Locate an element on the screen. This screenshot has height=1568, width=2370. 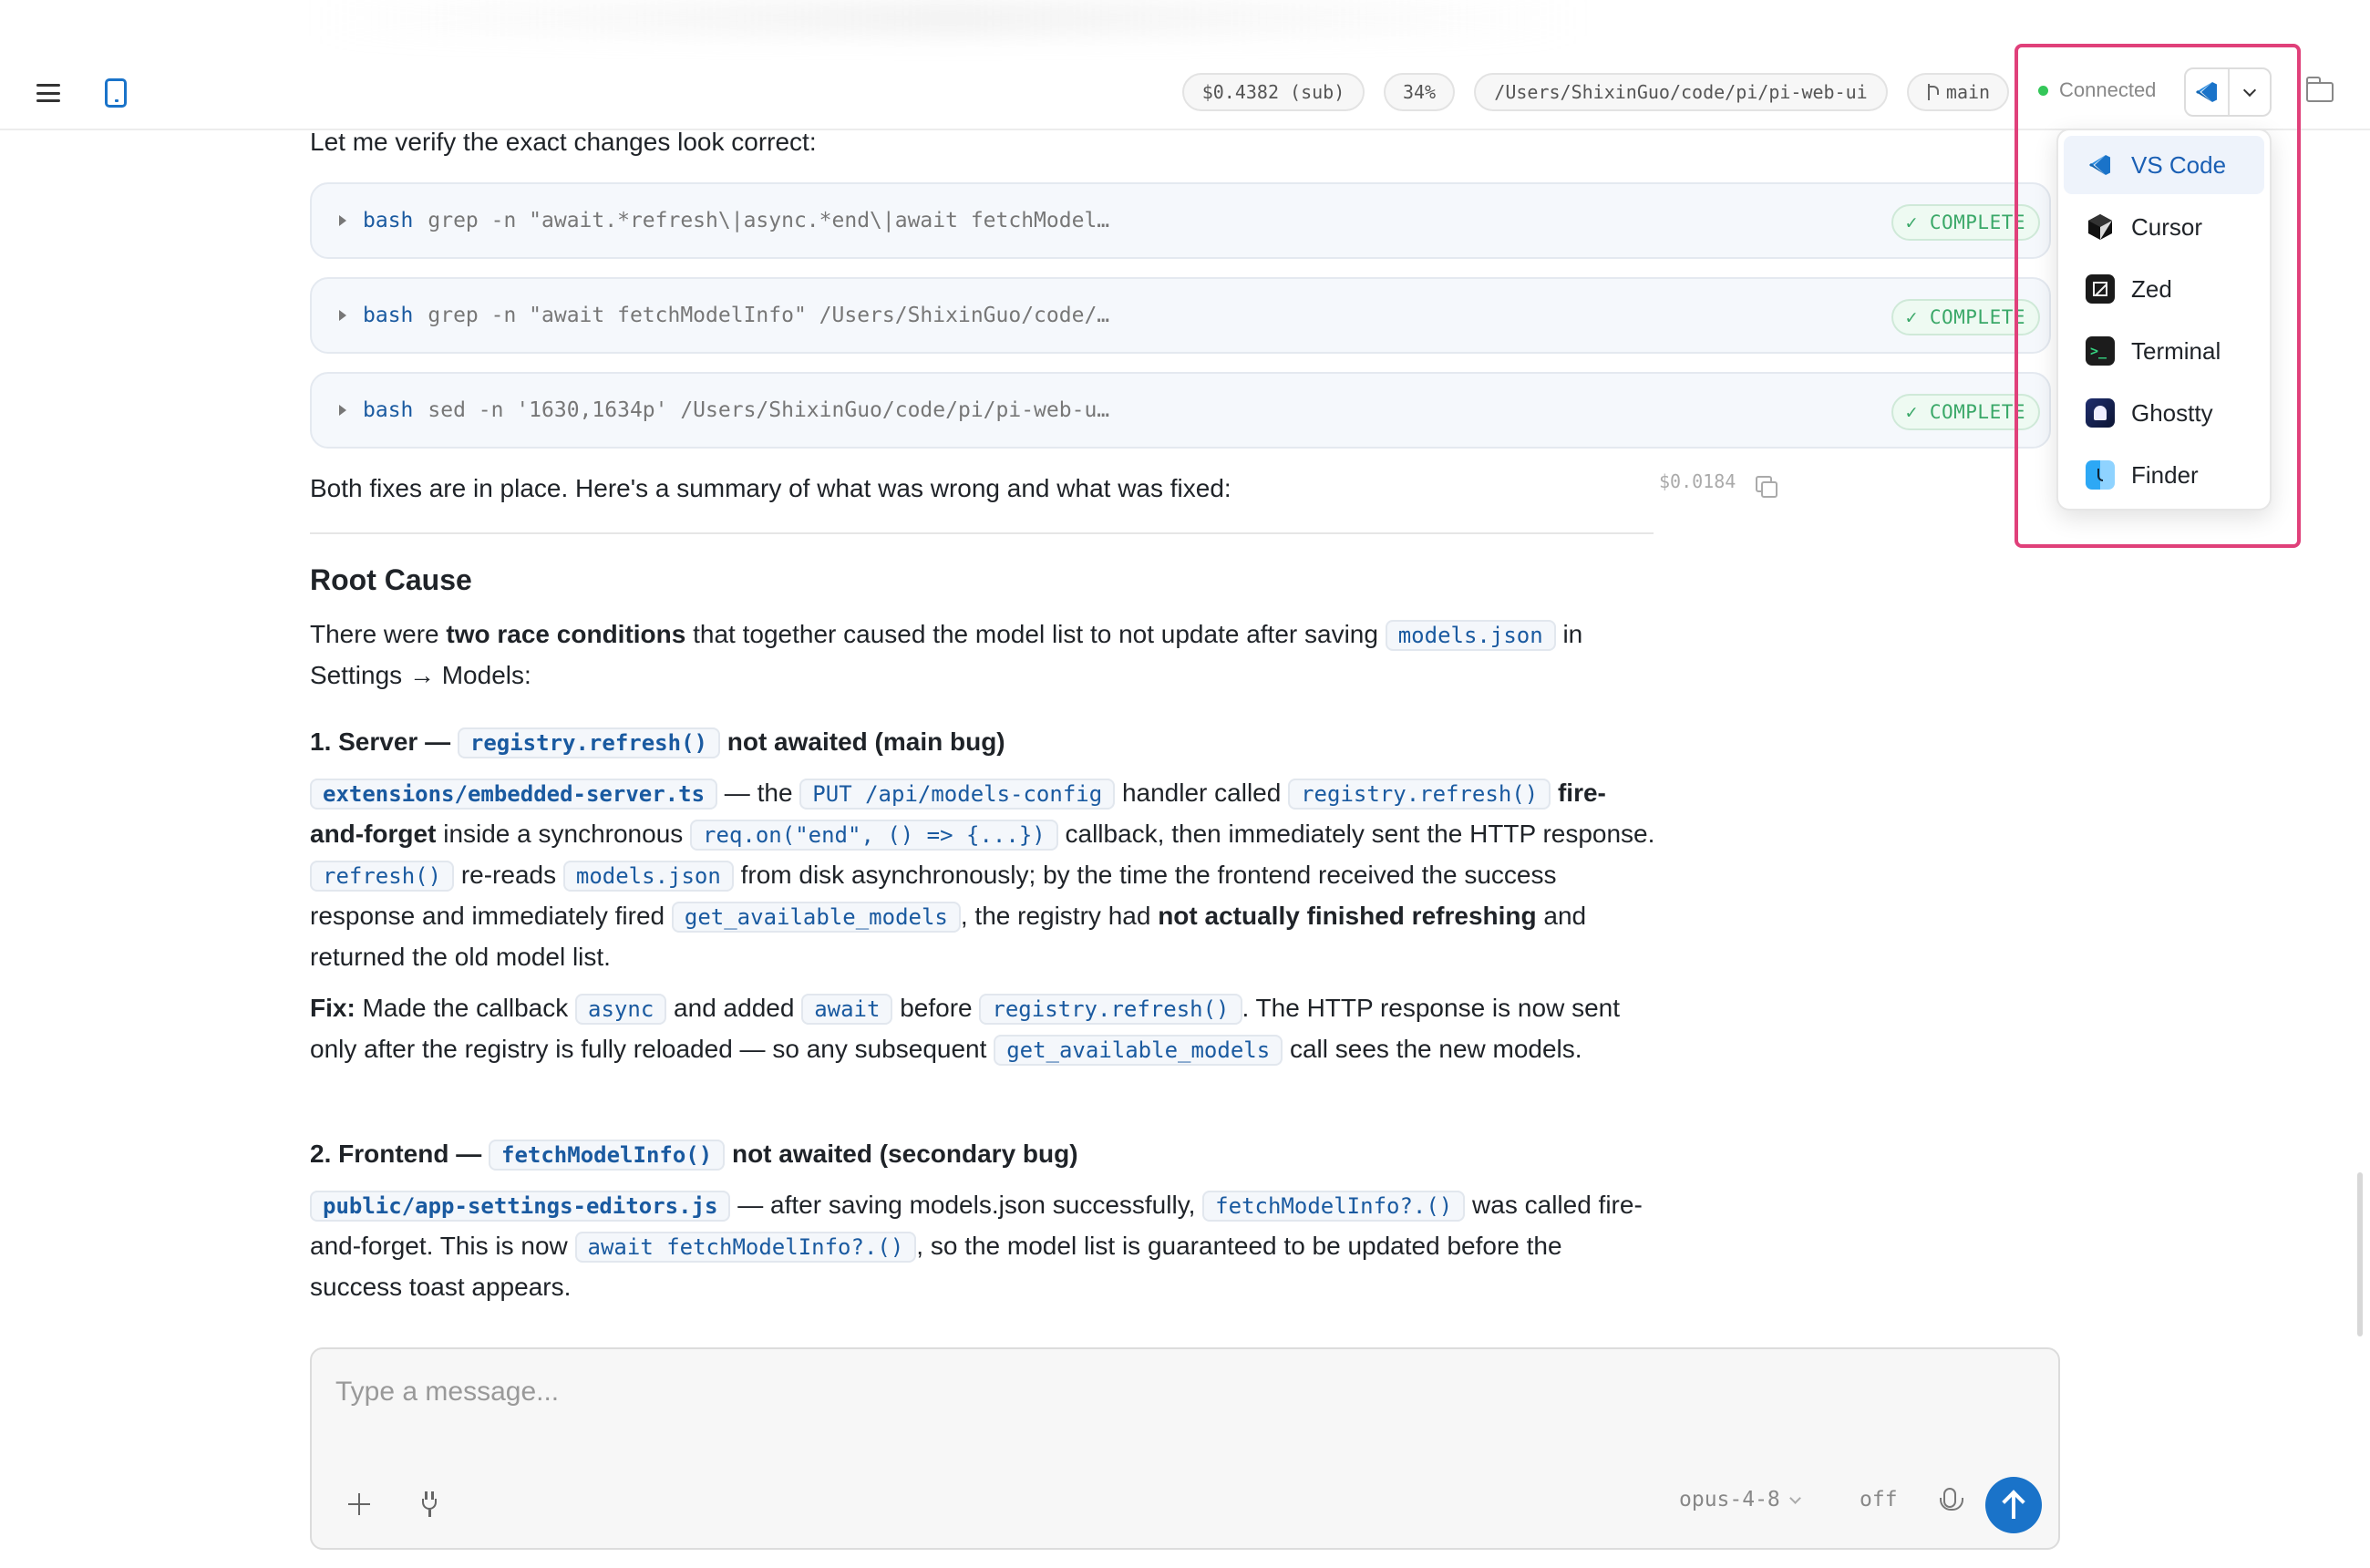
inline-code: await fetchModelInfo?.() is located at coordinates (745, 1247).